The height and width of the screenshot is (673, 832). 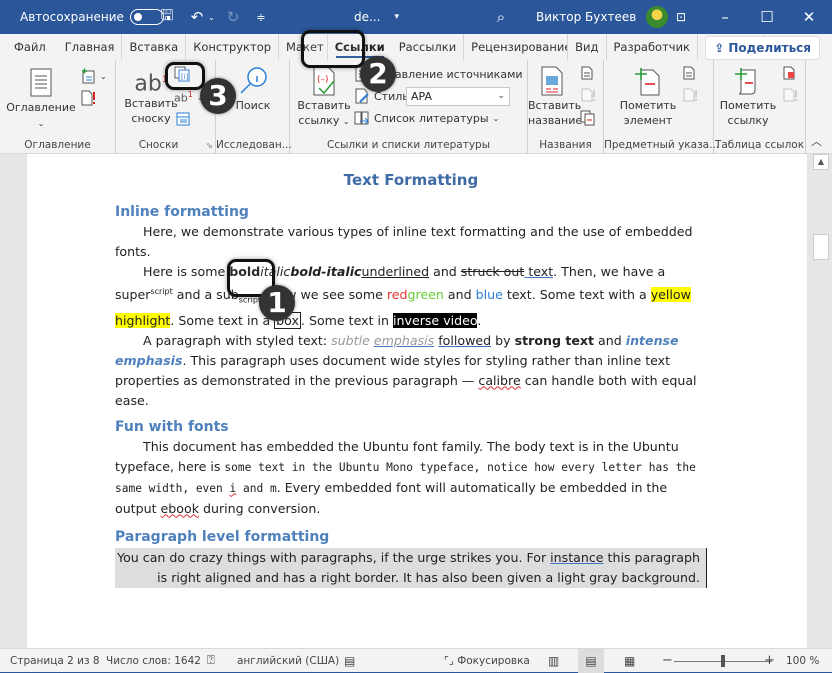 I want to click on focus-mode-button: ⌜⌟ Фокусировка, so click(x=487, y=661).